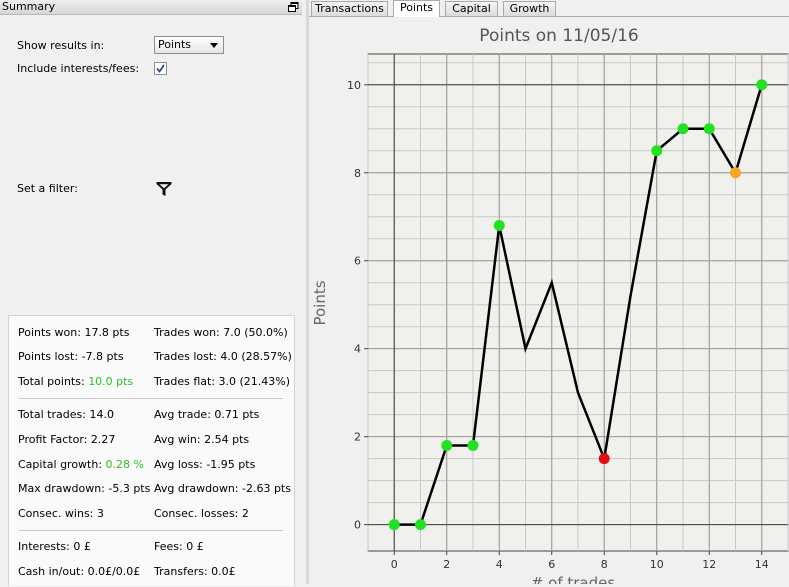 The height and width of the screenshot is (587, 789). What do you see at coordinates (222, 381) in the screenshot?
I see `trades-flat-stat: Trades flat: 3.0 (21.43%)` at bounding box center [222, 381].